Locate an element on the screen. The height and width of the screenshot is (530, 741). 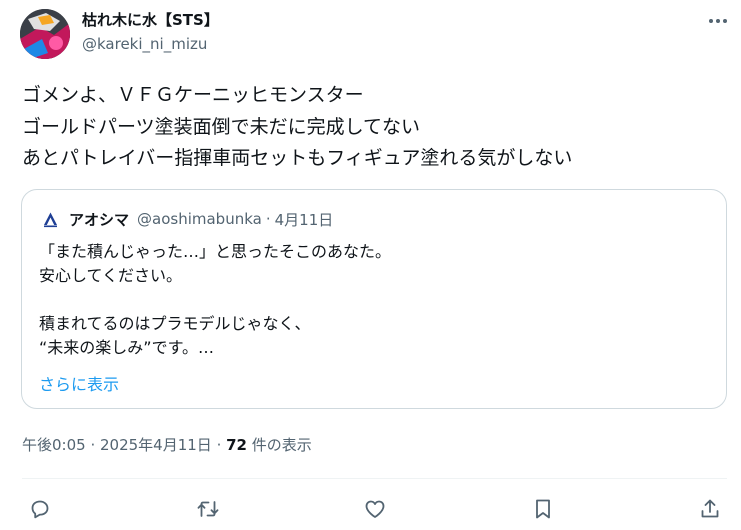
reply-icon is located at coordinates (40, 509).